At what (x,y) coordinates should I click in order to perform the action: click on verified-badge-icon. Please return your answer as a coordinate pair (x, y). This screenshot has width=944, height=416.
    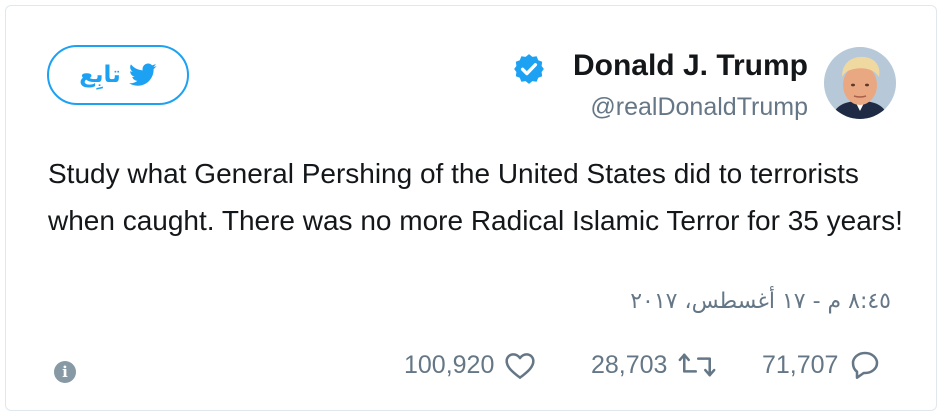
    Looking at the image, I should click on (529, 69).